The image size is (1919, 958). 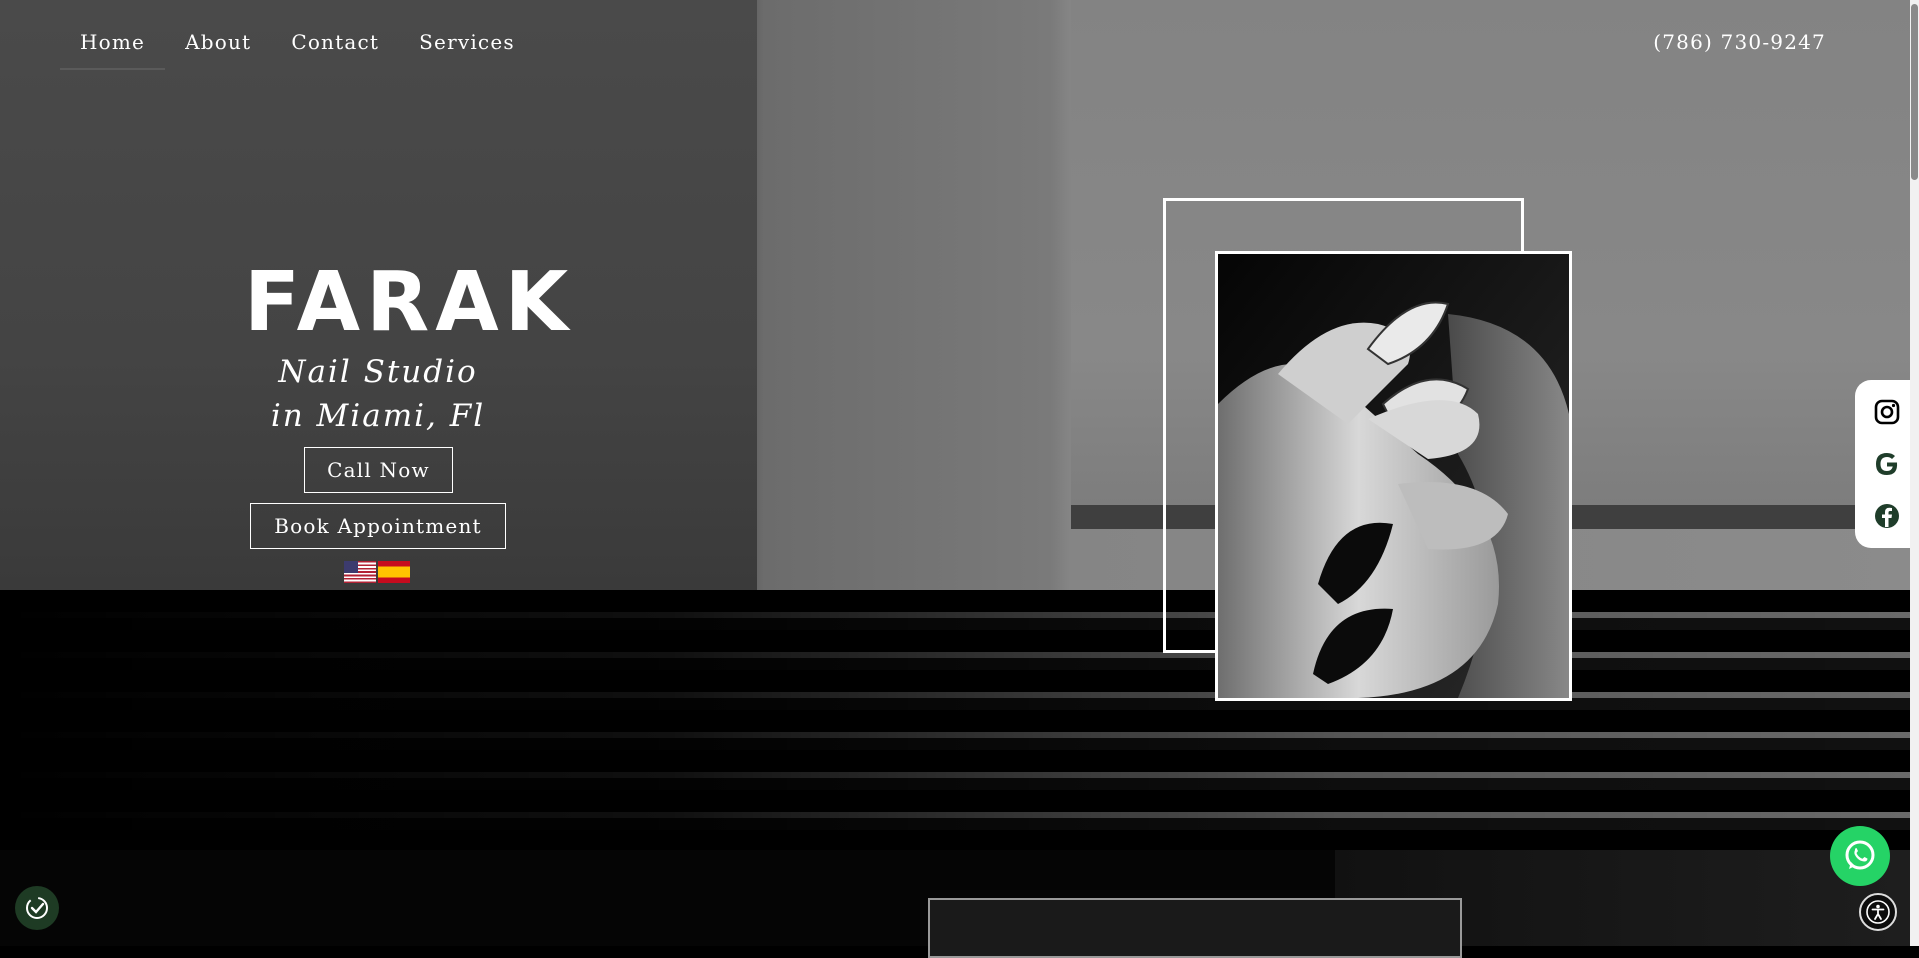 I want to click on us-flag-icon, so click(x=360, y=572).